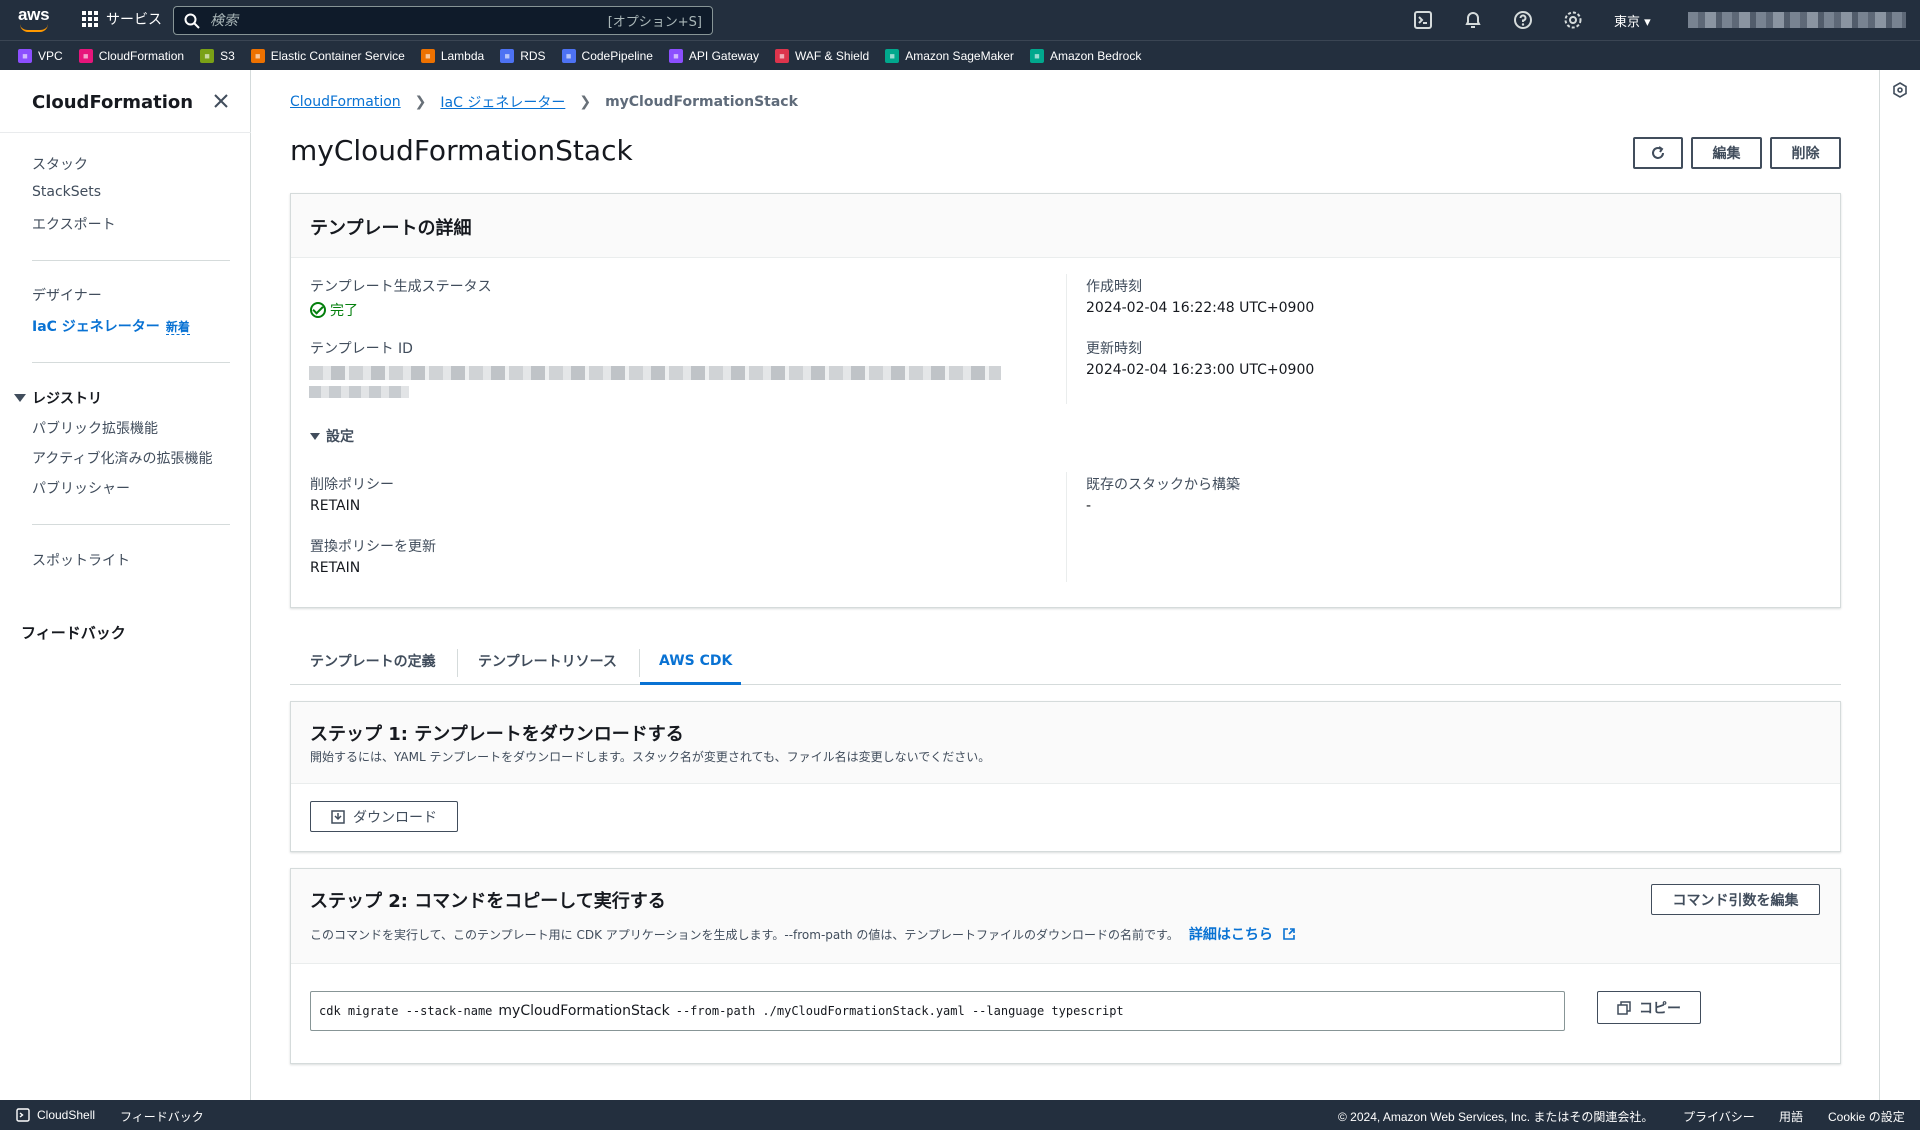  Describe the element at coordinates (1719, 1116) in the screenshot. I see `footer-privacy-link: プライバシー` at that location.